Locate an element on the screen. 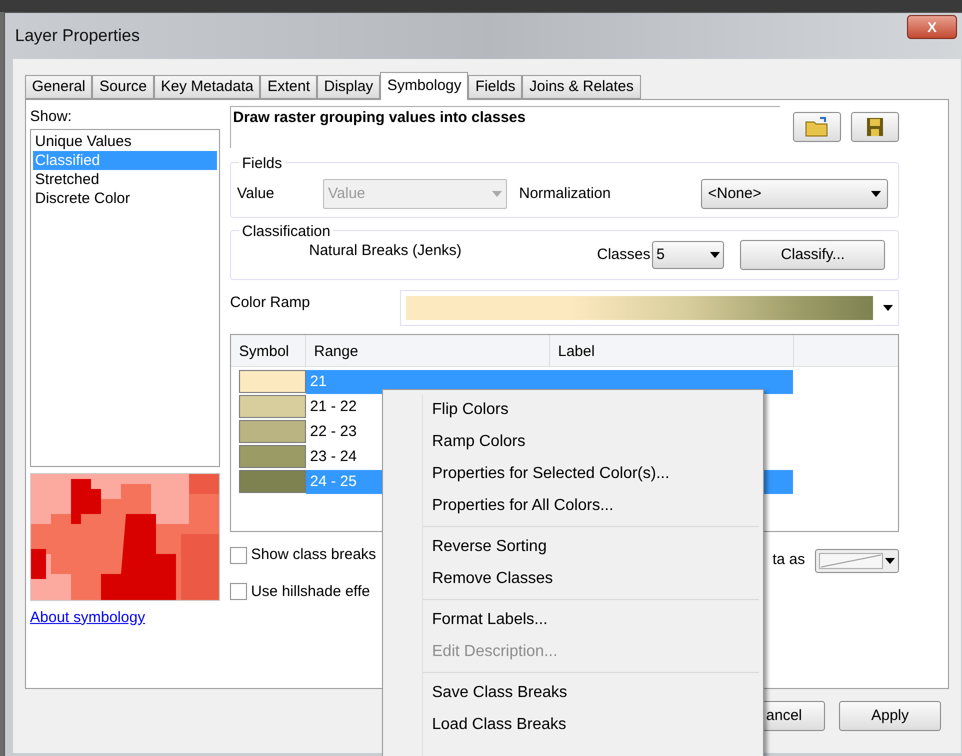  checkbox-label: Use hillshade effe is located at coordinates (310, 592).